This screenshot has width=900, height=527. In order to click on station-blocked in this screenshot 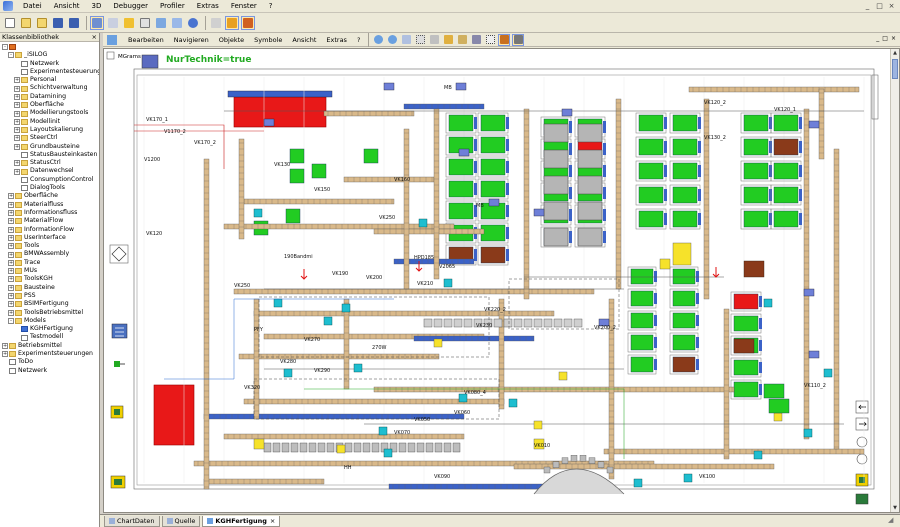, I will do `click(754, 269)`.